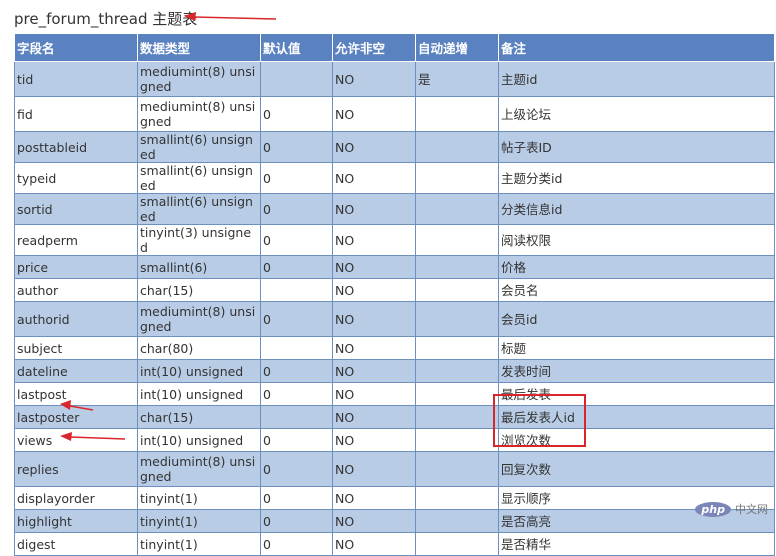 The width and height of the screenshot is (776, 556). Describe the element at coordinates (76, 319) in the screenshot. I see `field-name-cell: authorid` at that location.